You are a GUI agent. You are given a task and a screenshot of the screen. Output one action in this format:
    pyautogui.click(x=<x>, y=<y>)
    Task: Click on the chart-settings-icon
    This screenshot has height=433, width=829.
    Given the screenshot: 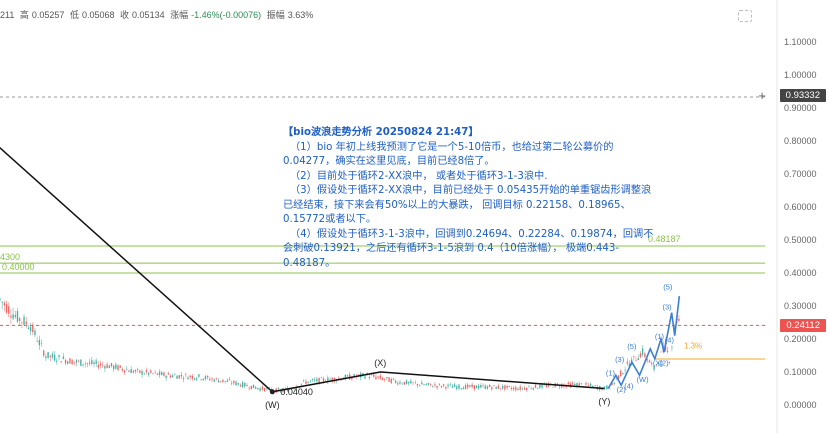 What is the action you would take?
    pyautogui.click(x=745, y=16)
    